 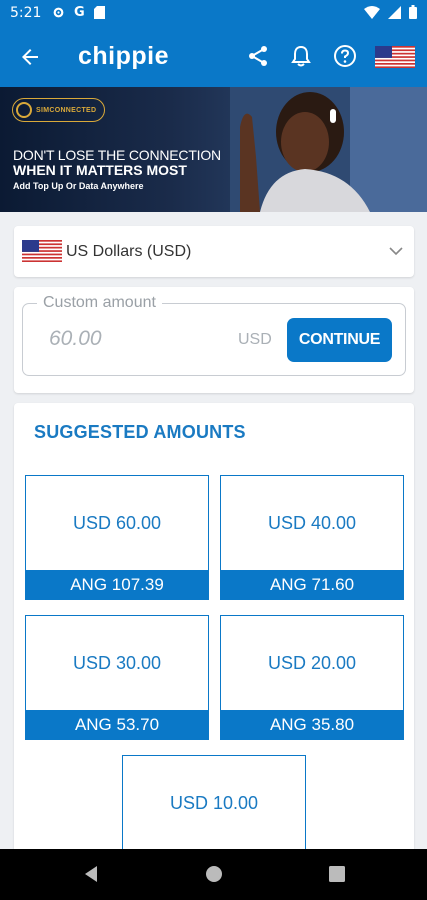 What do you see at coordinates (394, 12) in the screenshot?
I see `signal-icon` at bounding box center [394, 12].